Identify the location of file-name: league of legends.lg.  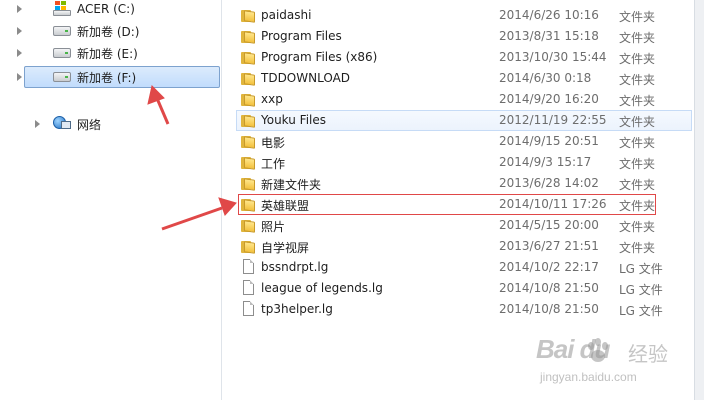
(322, 288).